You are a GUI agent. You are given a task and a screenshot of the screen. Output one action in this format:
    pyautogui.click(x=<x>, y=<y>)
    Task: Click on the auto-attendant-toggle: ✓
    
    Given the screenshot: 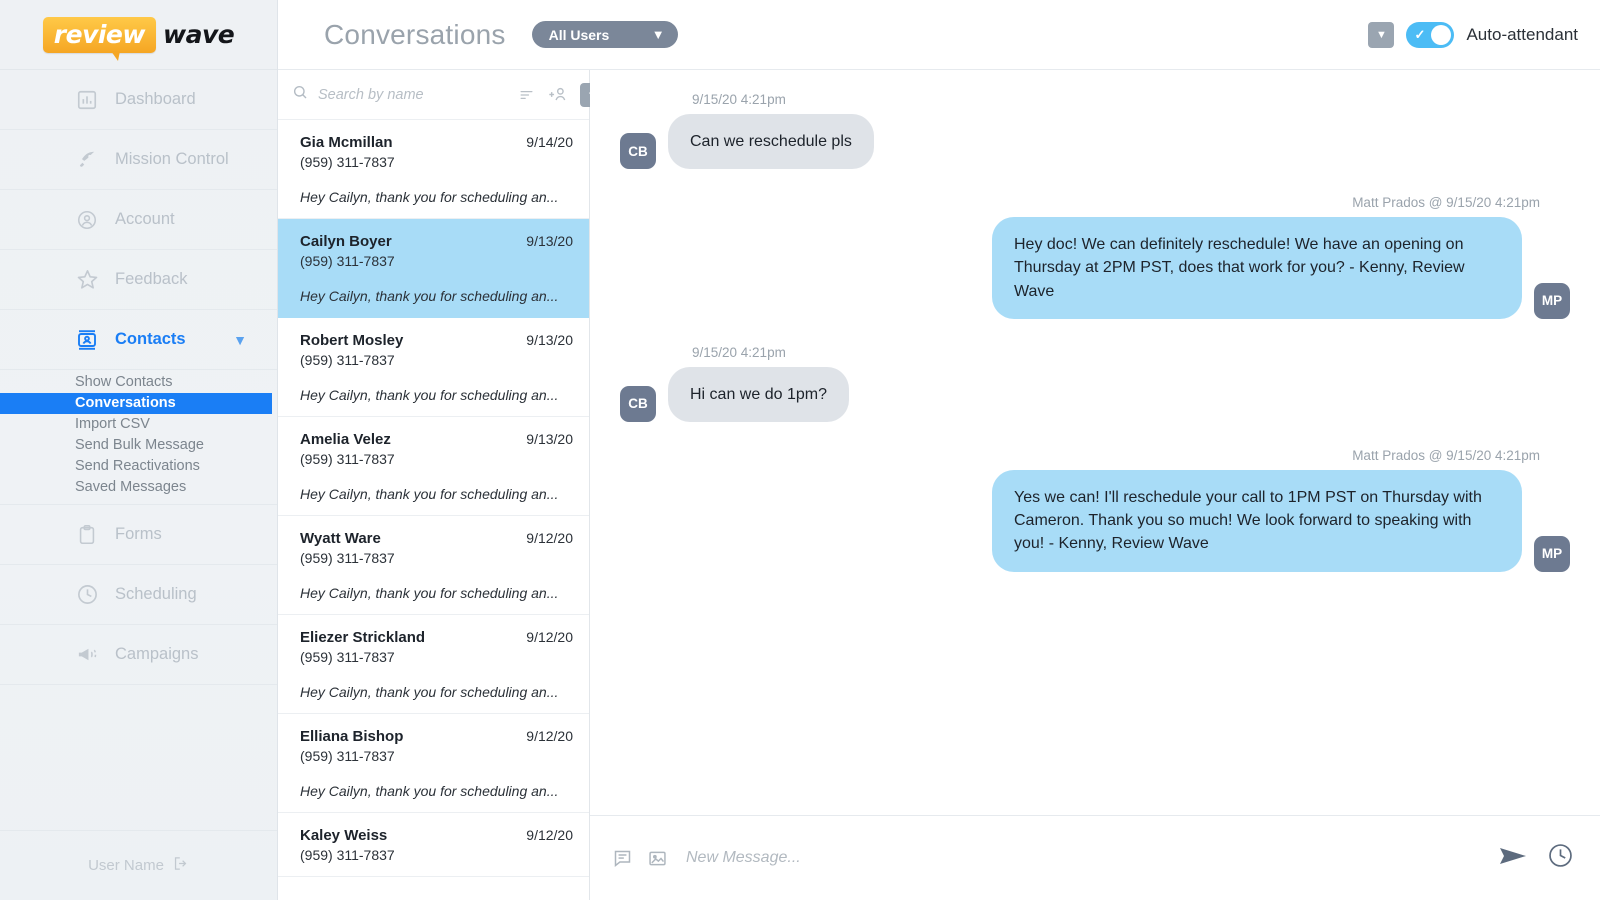 What is the action you would take?
    pyautogui.click(x=1430, y=34)
    